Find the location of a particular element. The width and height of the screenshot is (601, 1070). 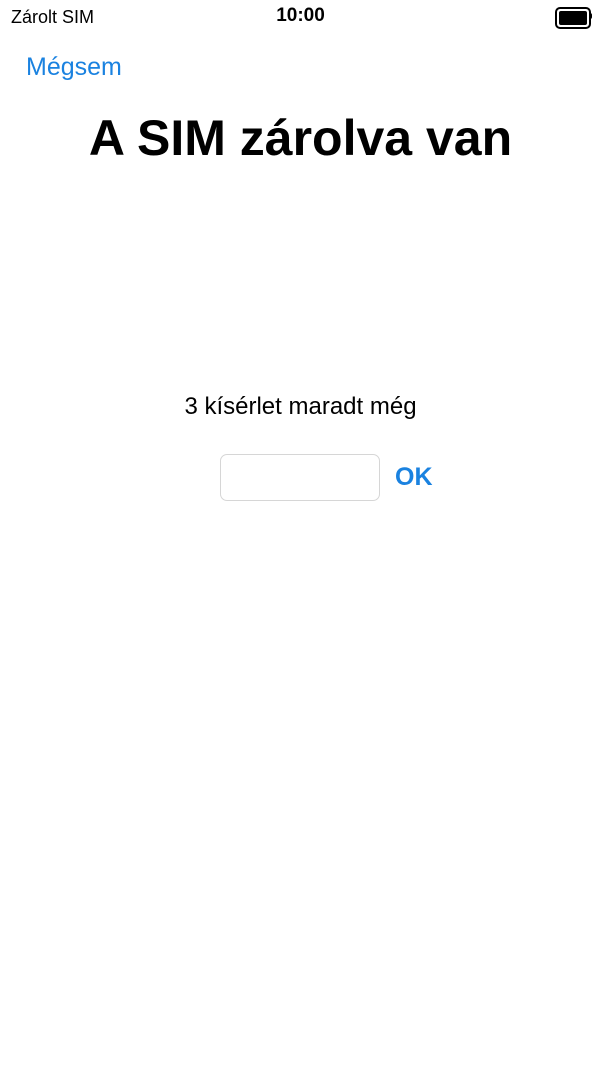

status-bar: Zárolt SIM 10:00 is located at coordinates (300, 17).